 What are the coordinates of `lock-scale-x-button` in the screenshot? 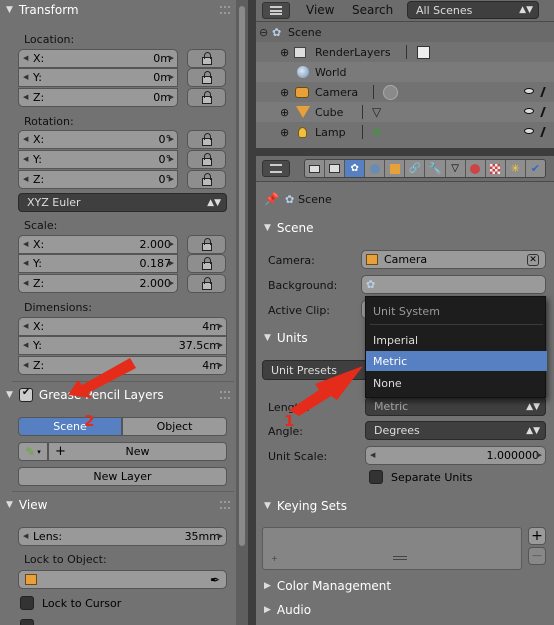 It's located at (206, 244).